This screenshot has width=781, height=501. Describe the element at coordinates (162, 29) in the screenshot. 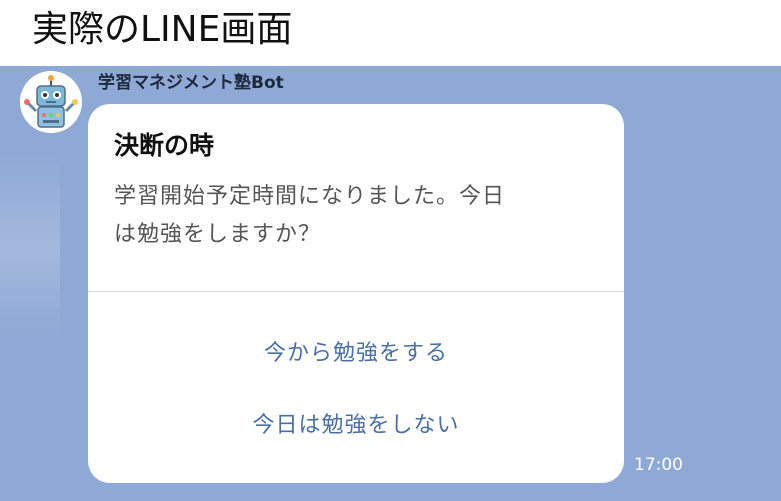

I see `page-title: 実際のLINE画面` at that location.